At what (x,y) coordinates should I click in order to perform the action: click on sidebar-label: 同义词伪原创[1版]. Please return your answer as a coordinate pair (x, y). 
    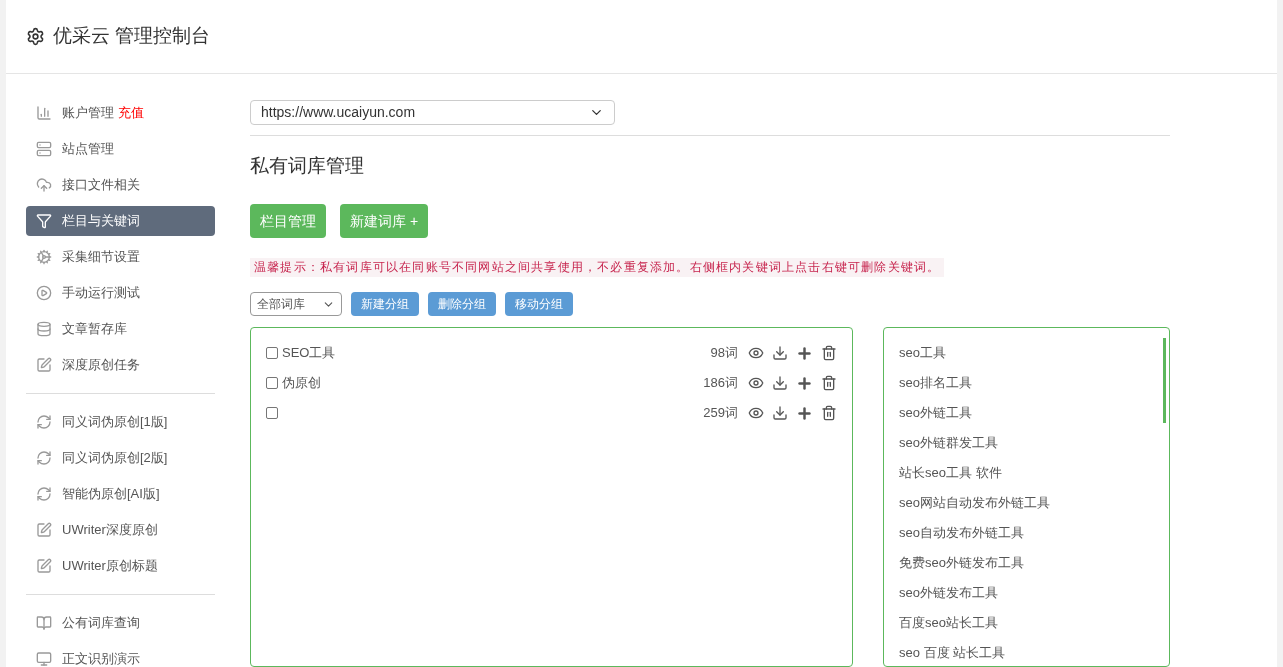
    Looking at the image, I should click on (115, 422).